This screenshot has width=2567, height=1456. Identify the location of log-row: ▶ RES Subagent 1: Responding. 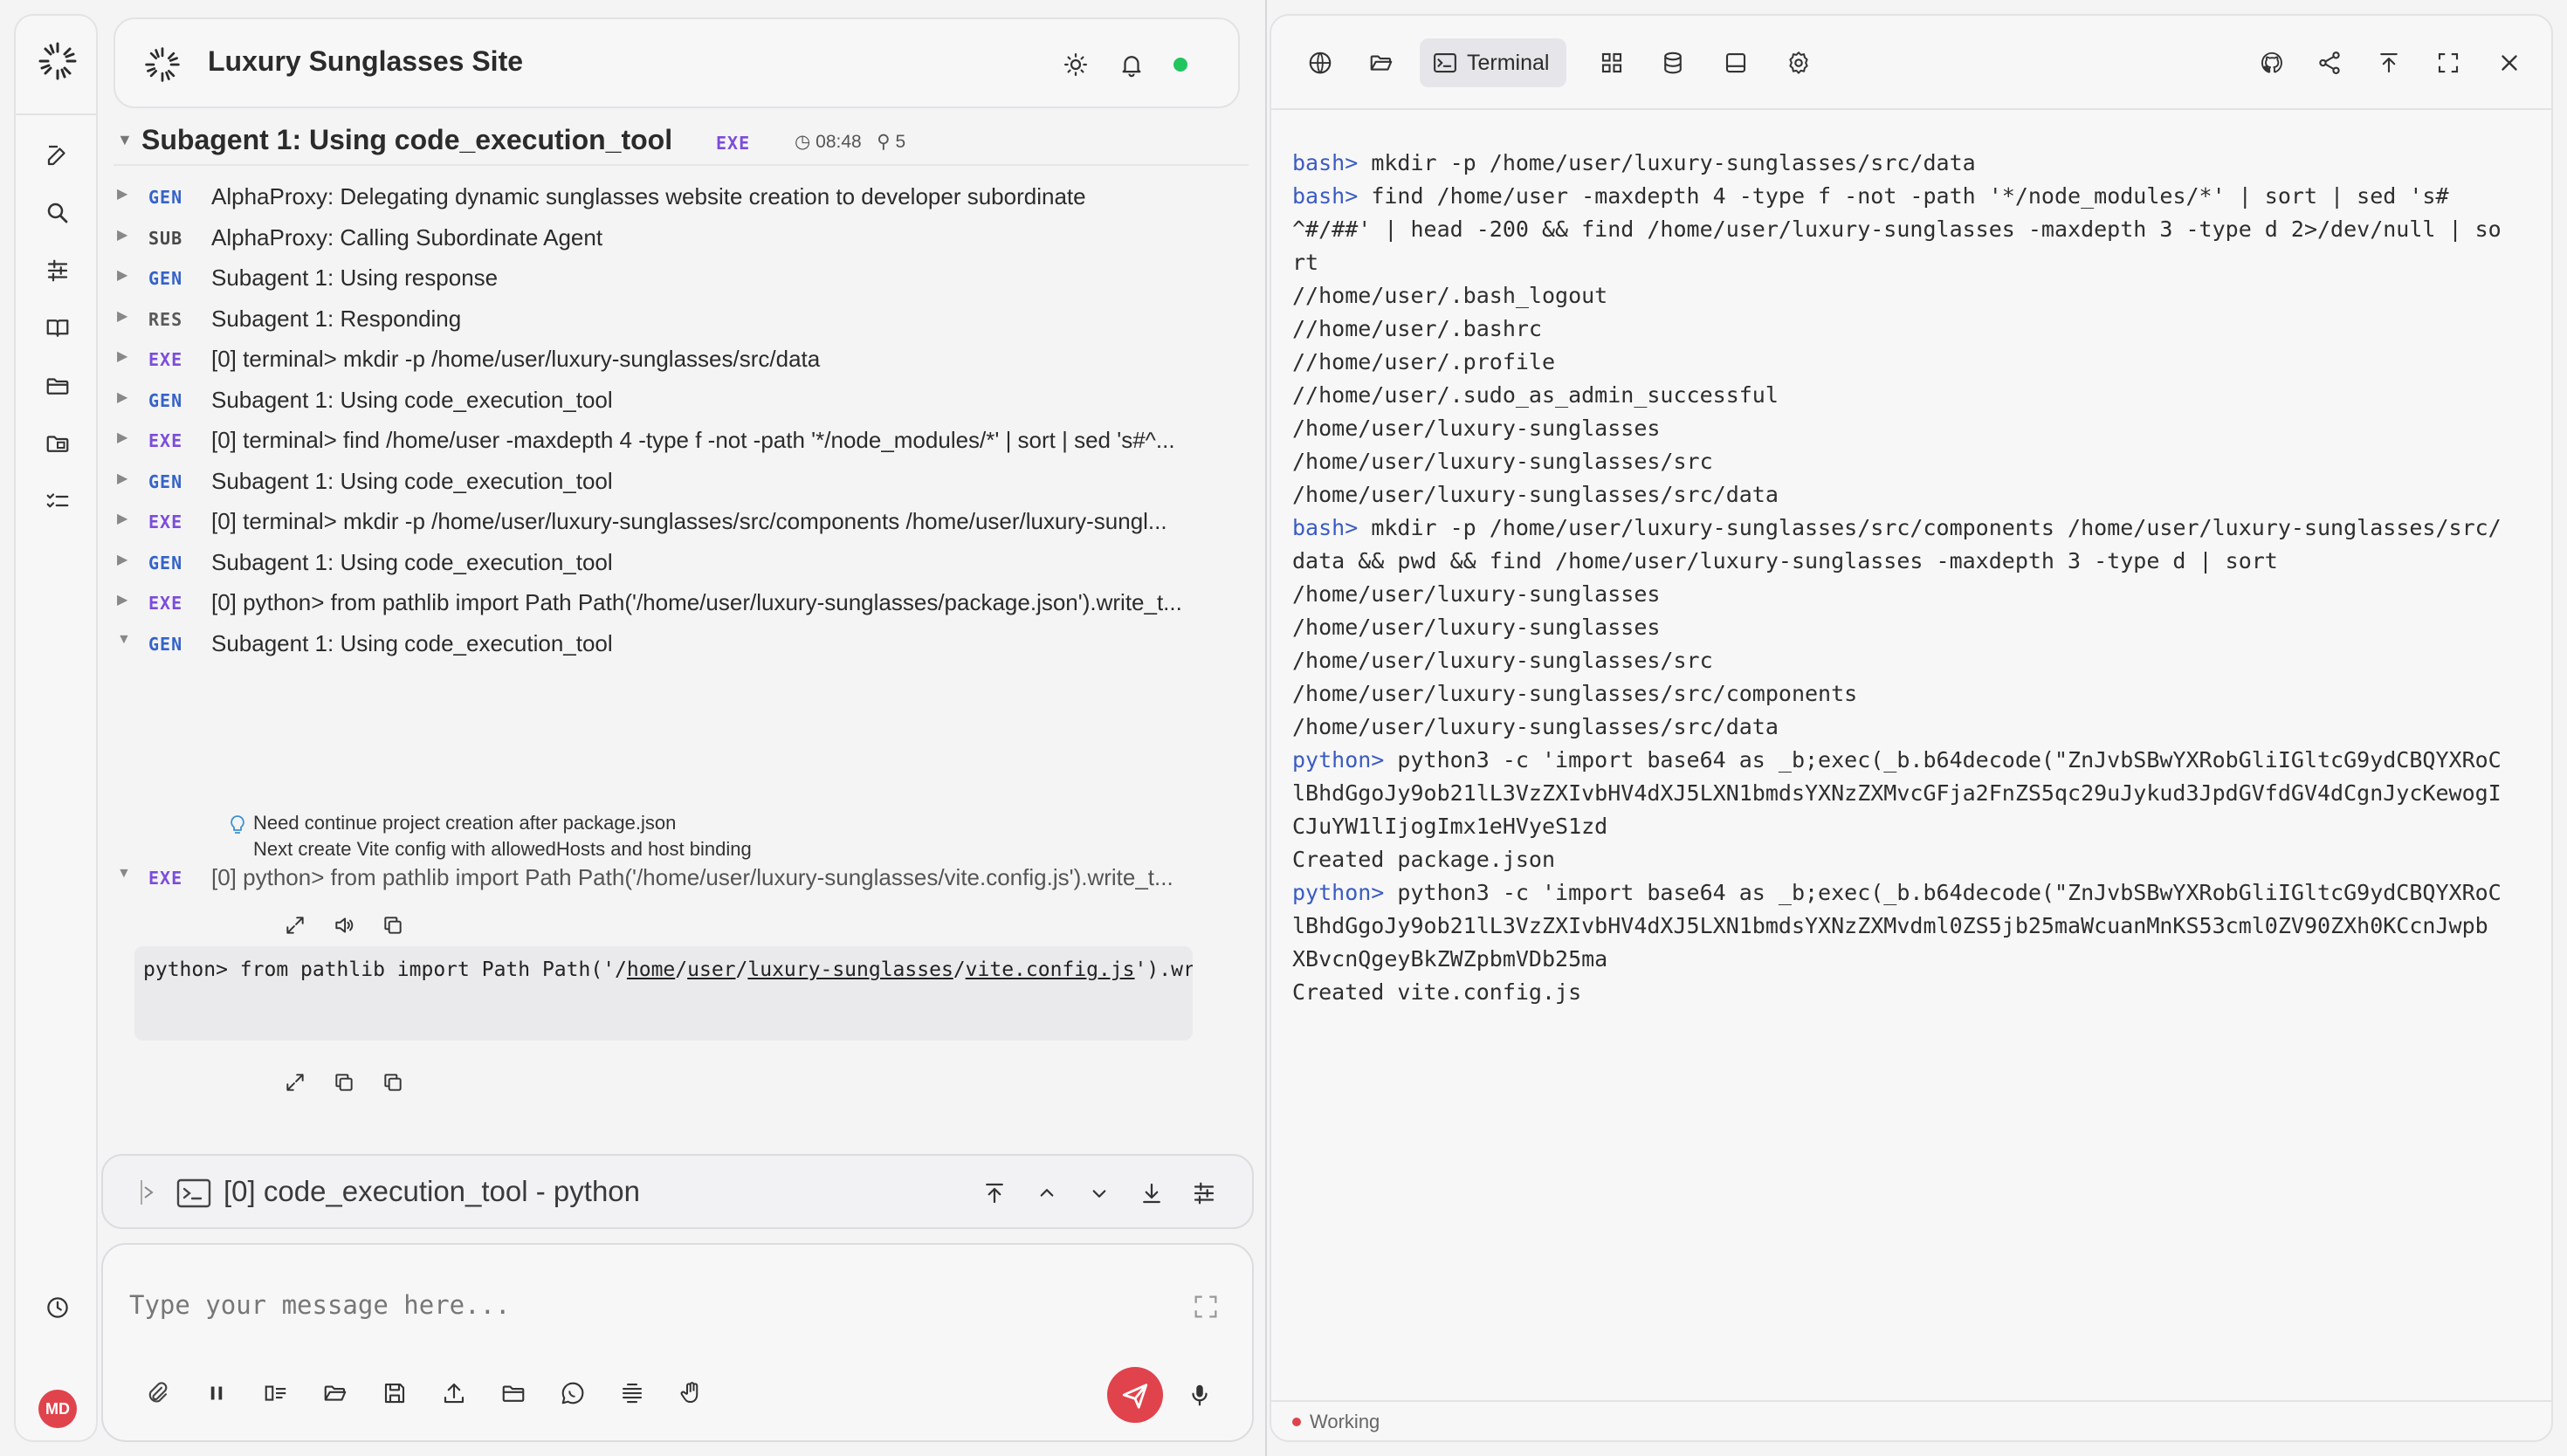
(681, 319).